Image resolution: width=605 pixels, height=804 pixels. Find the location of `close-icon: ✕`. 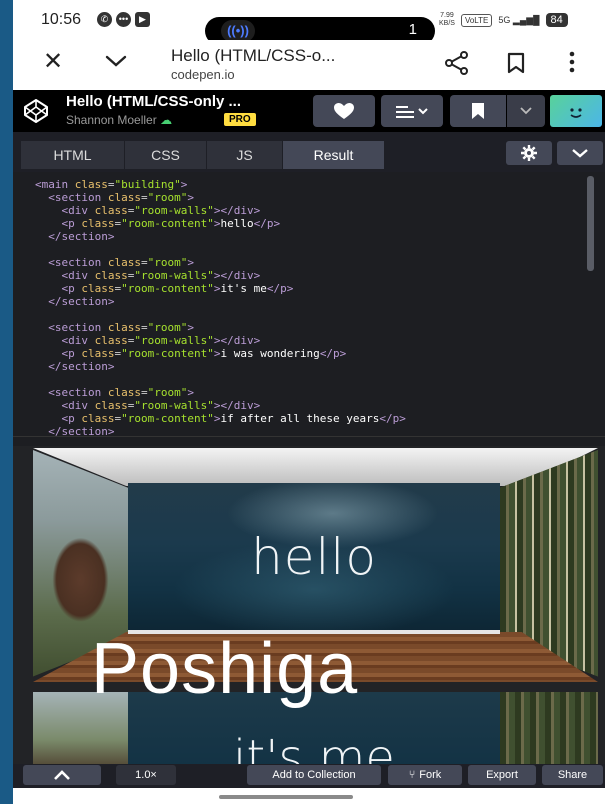

close-icon: ✕ is located at coordinates (53, 62).